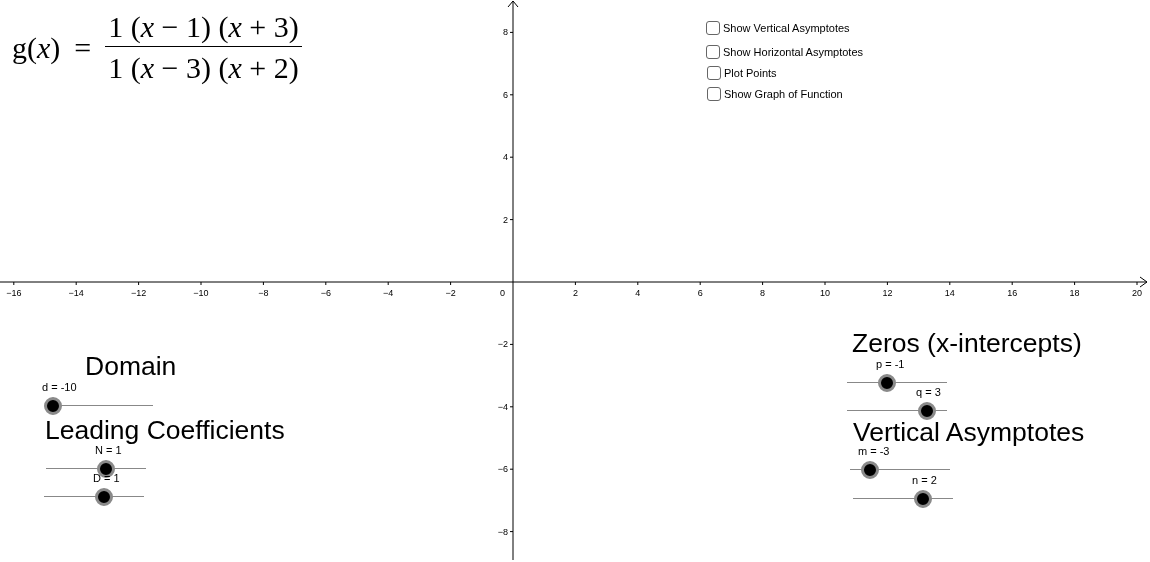 The width and height of the screenshot is (1150, 562). What do you see at coordinates (1137, 293) in the screenshot?
I see `tick-label: 20` at bounding box center [1137, 293].